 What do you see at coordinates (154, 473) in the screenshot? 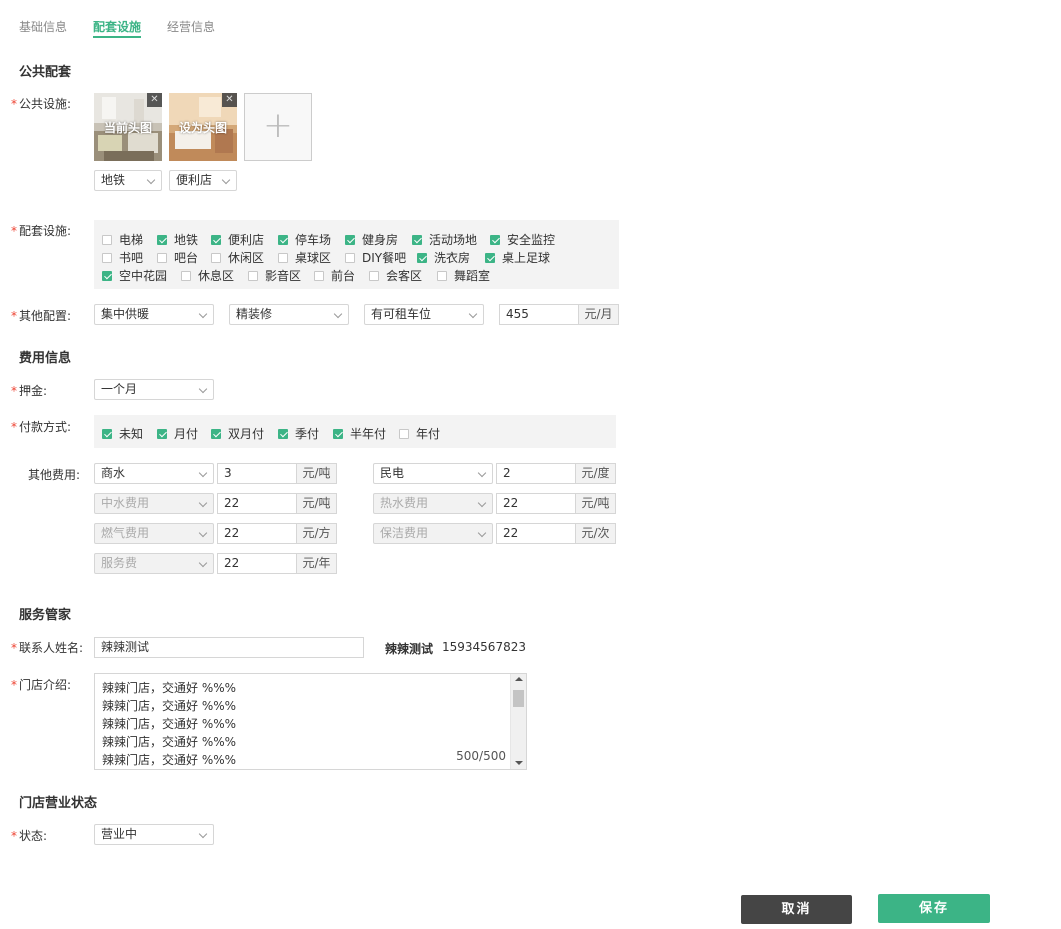
I see `fee-type-select: 商水` at bounding box center [154, 473].